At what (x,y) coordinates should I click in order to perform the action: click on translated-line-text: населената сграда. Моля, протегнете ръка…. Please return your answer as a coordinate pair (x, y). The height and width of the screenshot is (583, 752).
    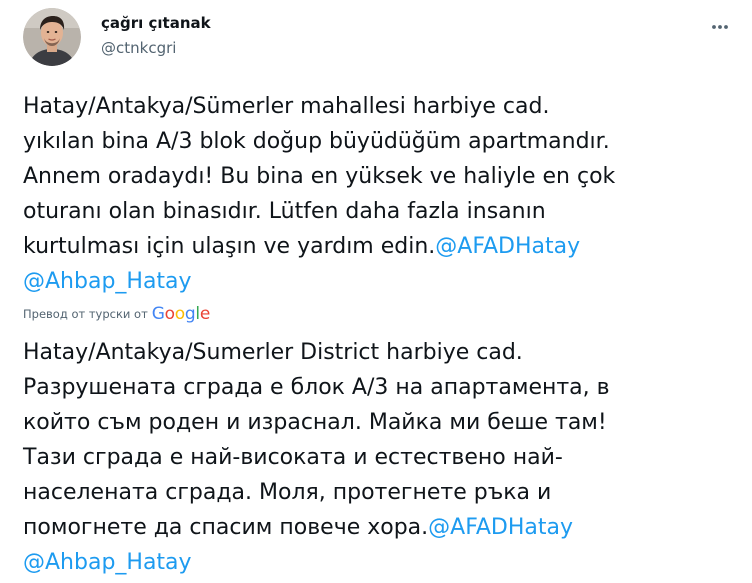
    Looking at the image, I should click on (287, 492).